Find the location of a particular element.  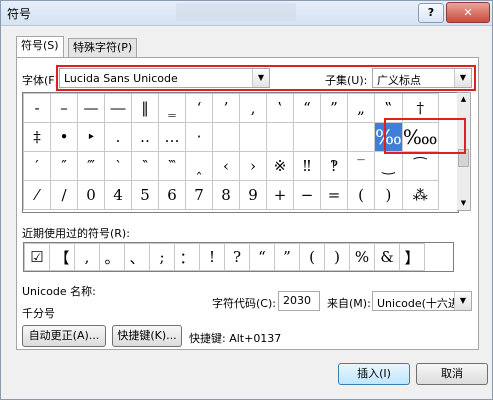

symbol-cell: ‣ is located at coordinates (91, 137).